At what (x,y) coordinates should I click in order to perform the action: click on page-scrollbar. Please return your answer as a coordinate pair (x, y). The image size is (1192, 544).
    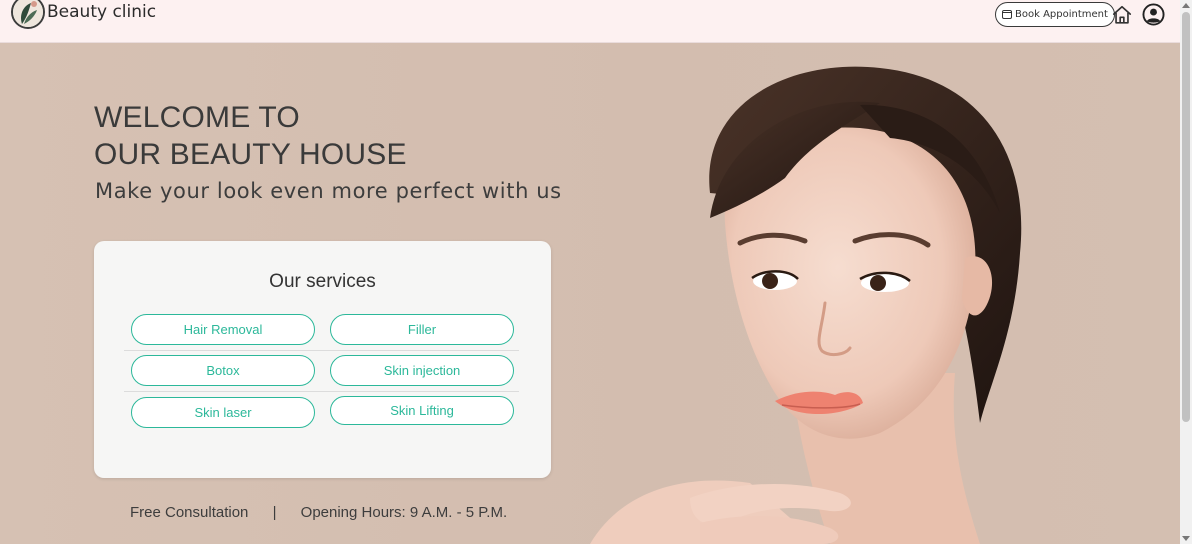
    Looking at the image, I should click on (1186, 272).